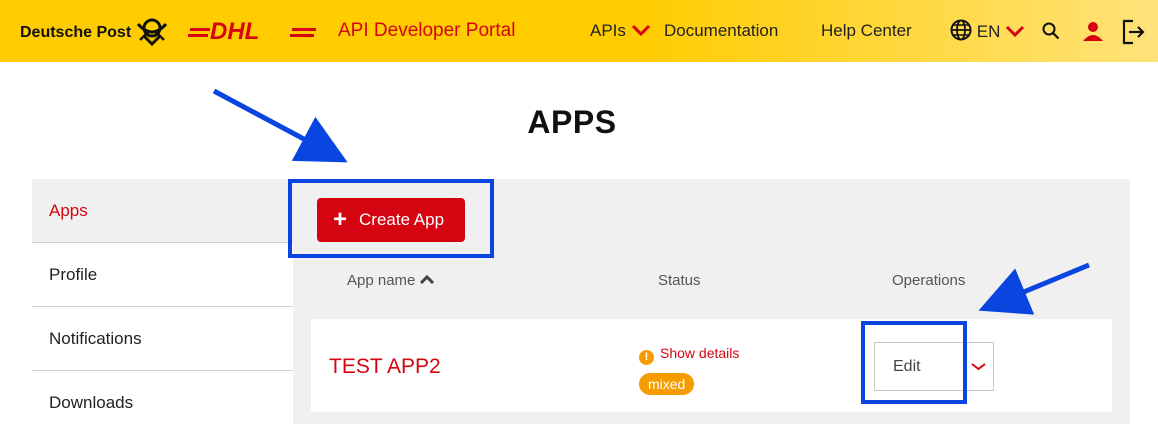 The height and width of the screenshot is (435, 1158). What do you see at coordinates (572, 122) in the screenshot?
I see `page-title: APPS` at bounding box center [572, 122].